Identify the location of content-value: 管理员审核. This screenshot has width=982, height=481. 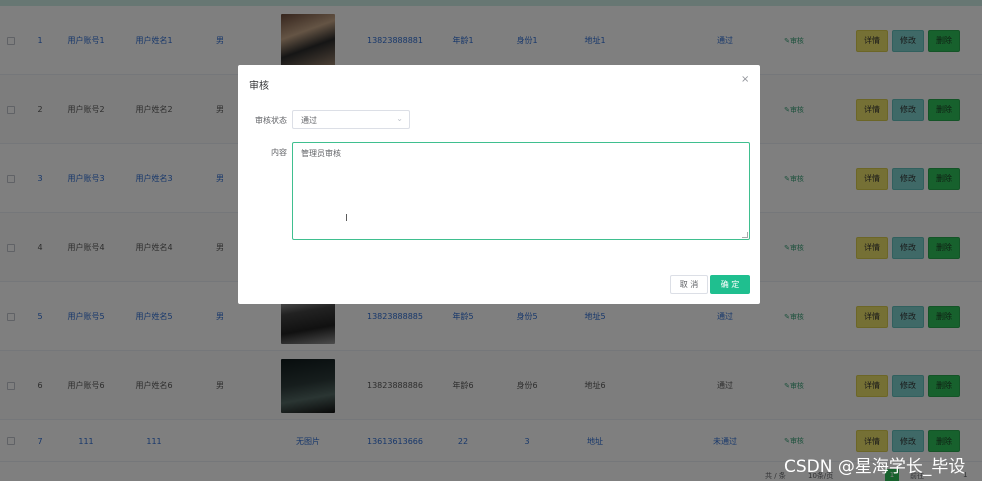
(321, 153).